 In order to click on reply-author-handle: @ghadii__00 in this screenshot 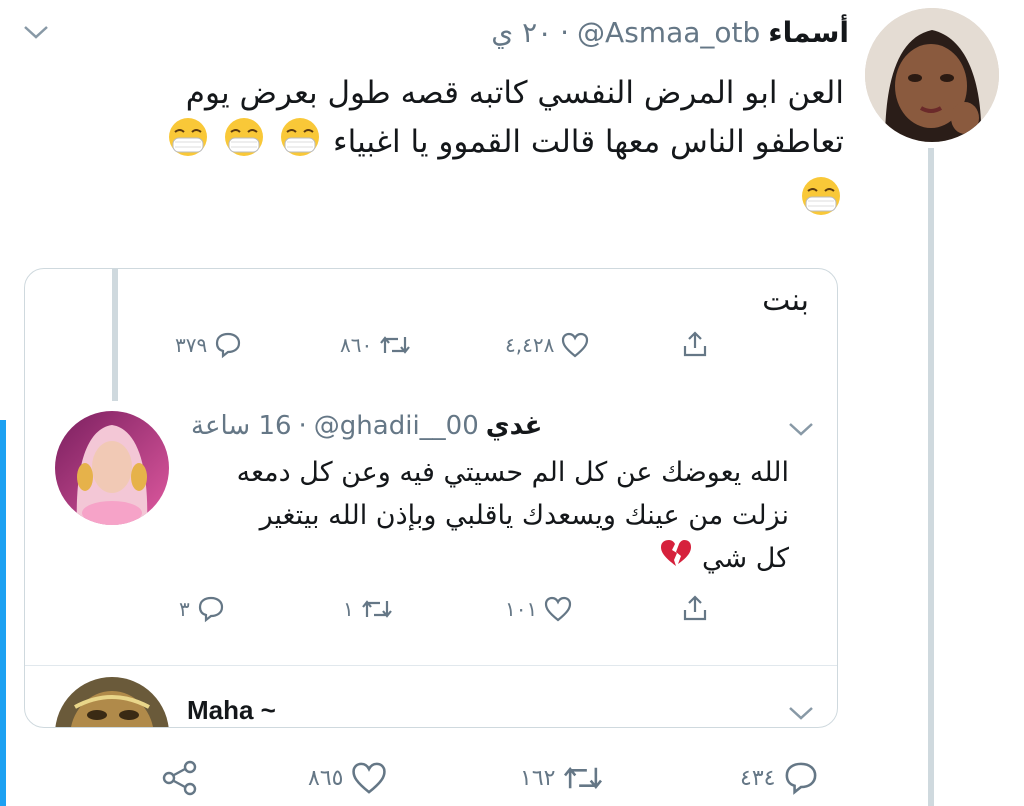, I will do `click(396, 426)`.